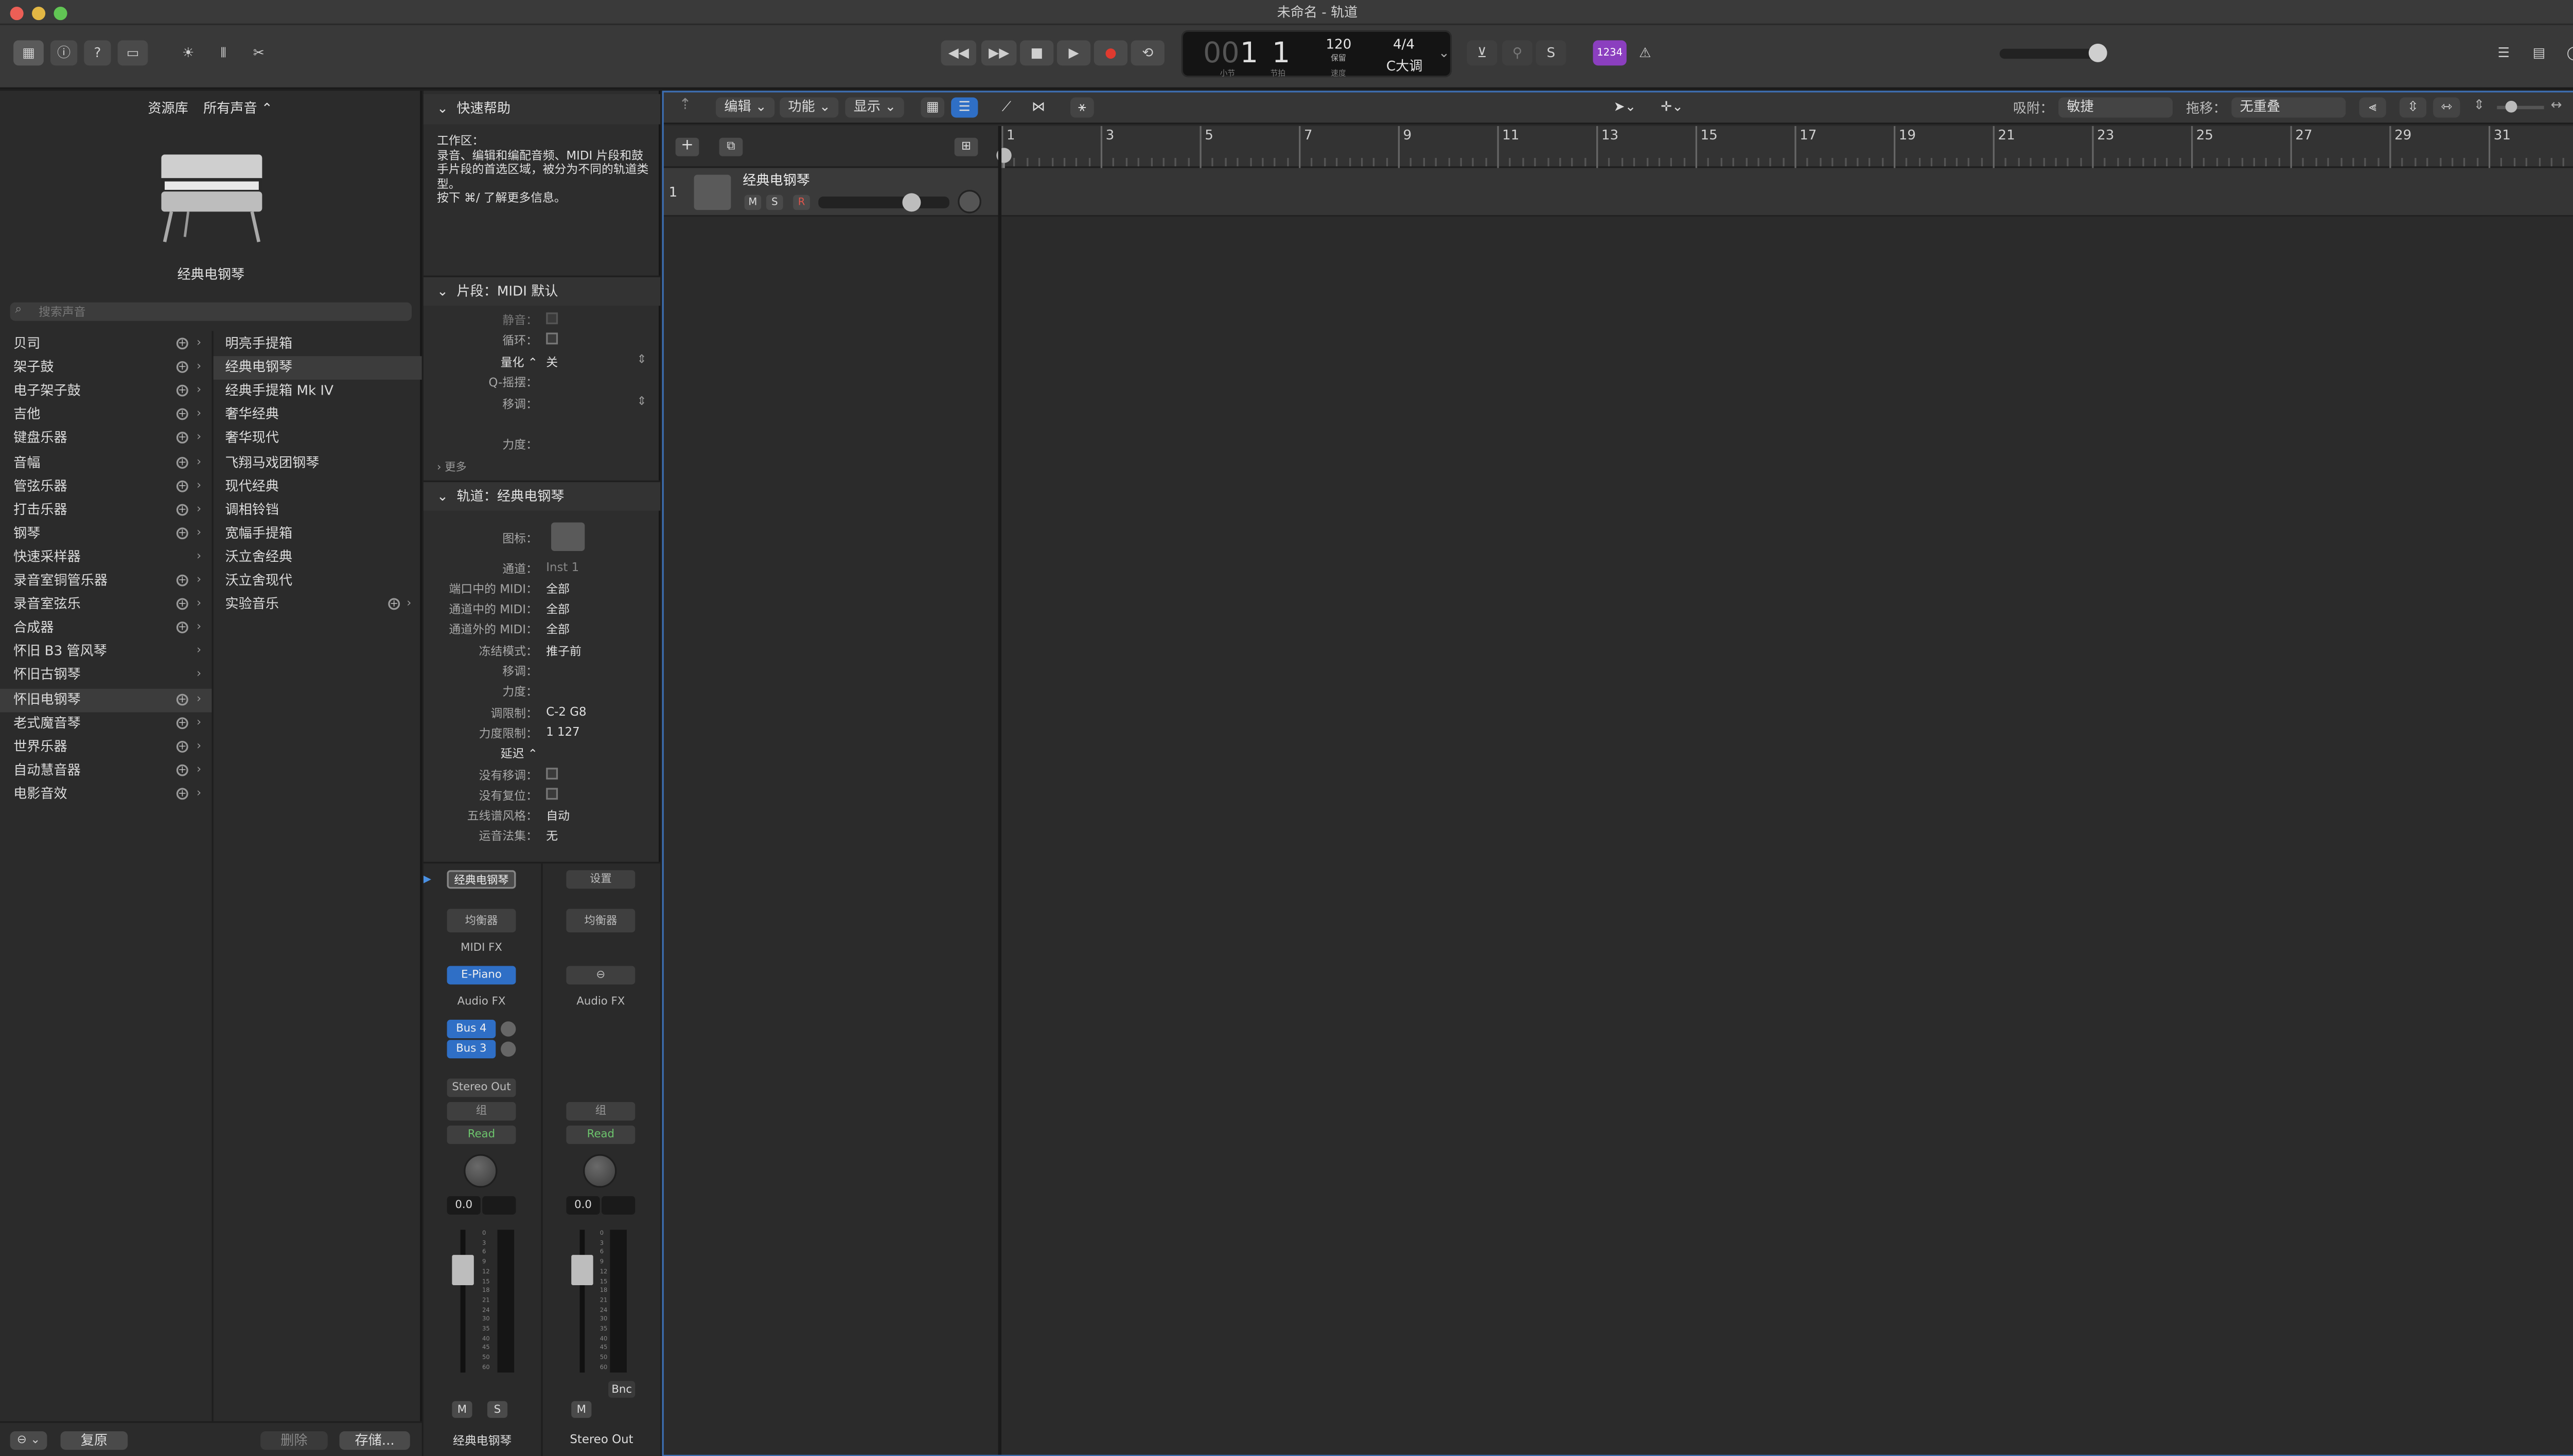  What do you see at coordinates (481, 1087) in the screenshot?
I see `strip1-output: Stereo Out` at bounding box center [481, 1087].